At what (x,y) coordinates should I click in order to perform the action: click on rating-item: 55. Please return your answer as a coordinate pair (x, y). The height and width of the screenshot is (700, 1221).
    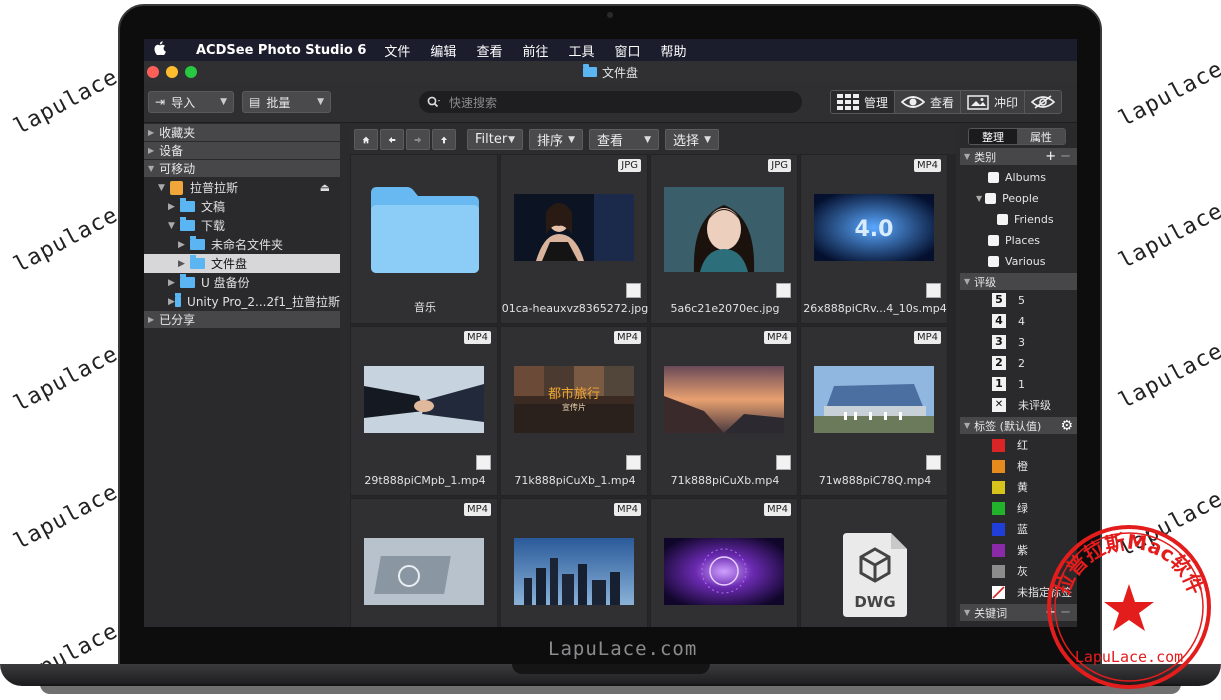
    Looking at the image, I should click on (1018, 300).